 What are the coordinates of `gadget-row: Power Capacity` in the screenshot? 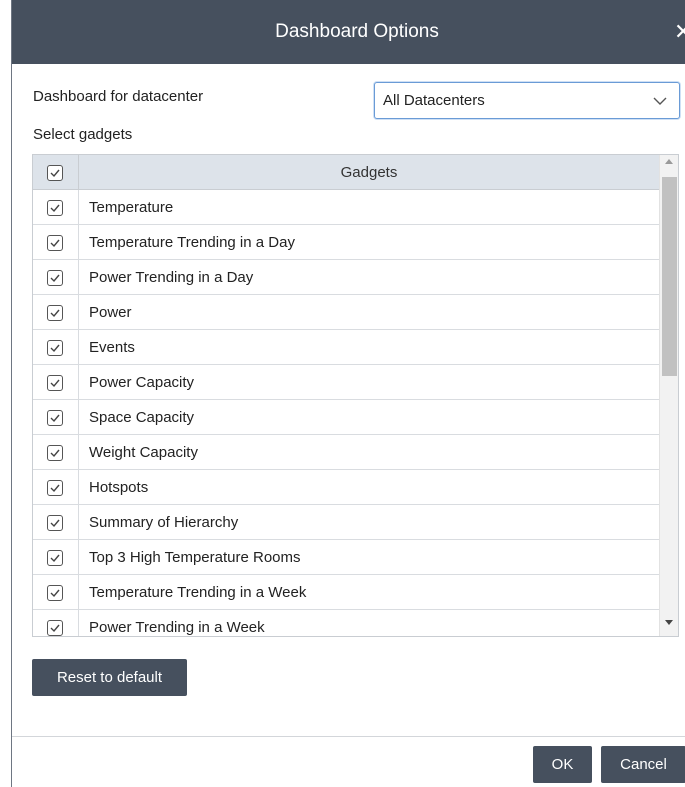 It's located at (346, 382).